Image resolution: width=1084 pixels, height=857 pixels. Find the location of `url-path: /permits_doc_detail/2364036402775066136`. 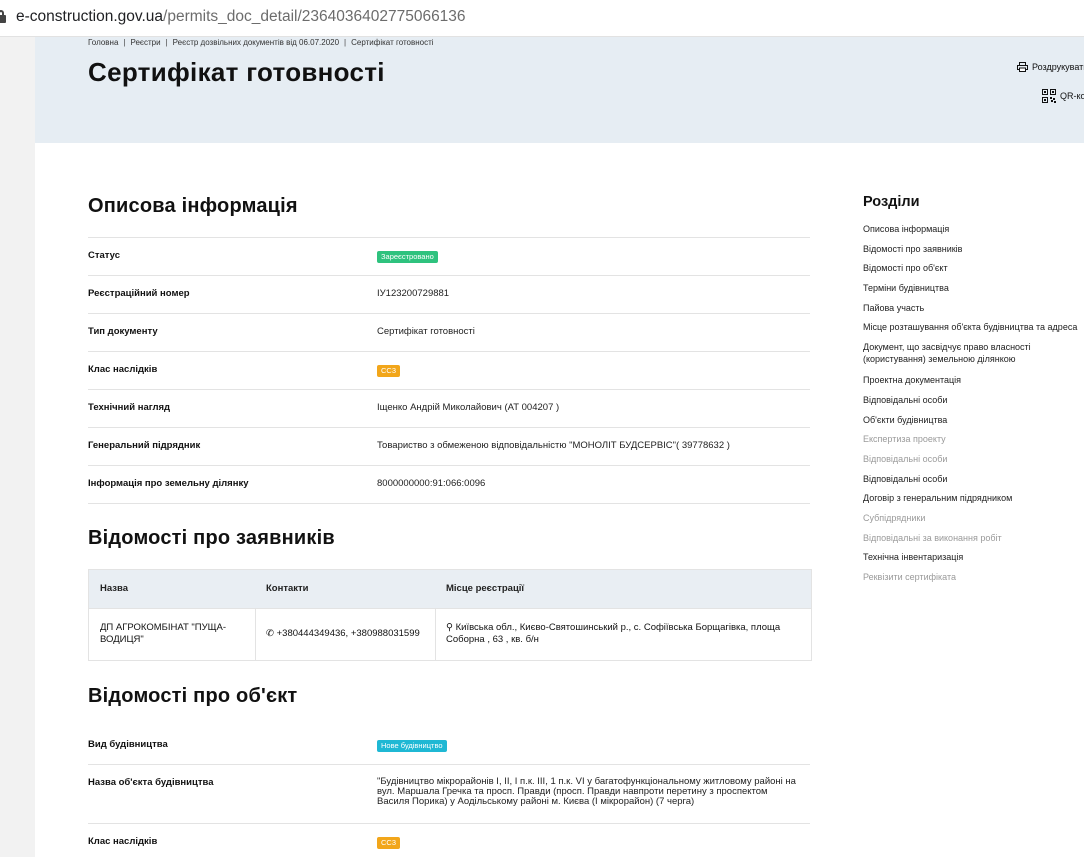

url-path: /permits_doc_detail/2364036402775066136 is located at coordinates (314, 16).